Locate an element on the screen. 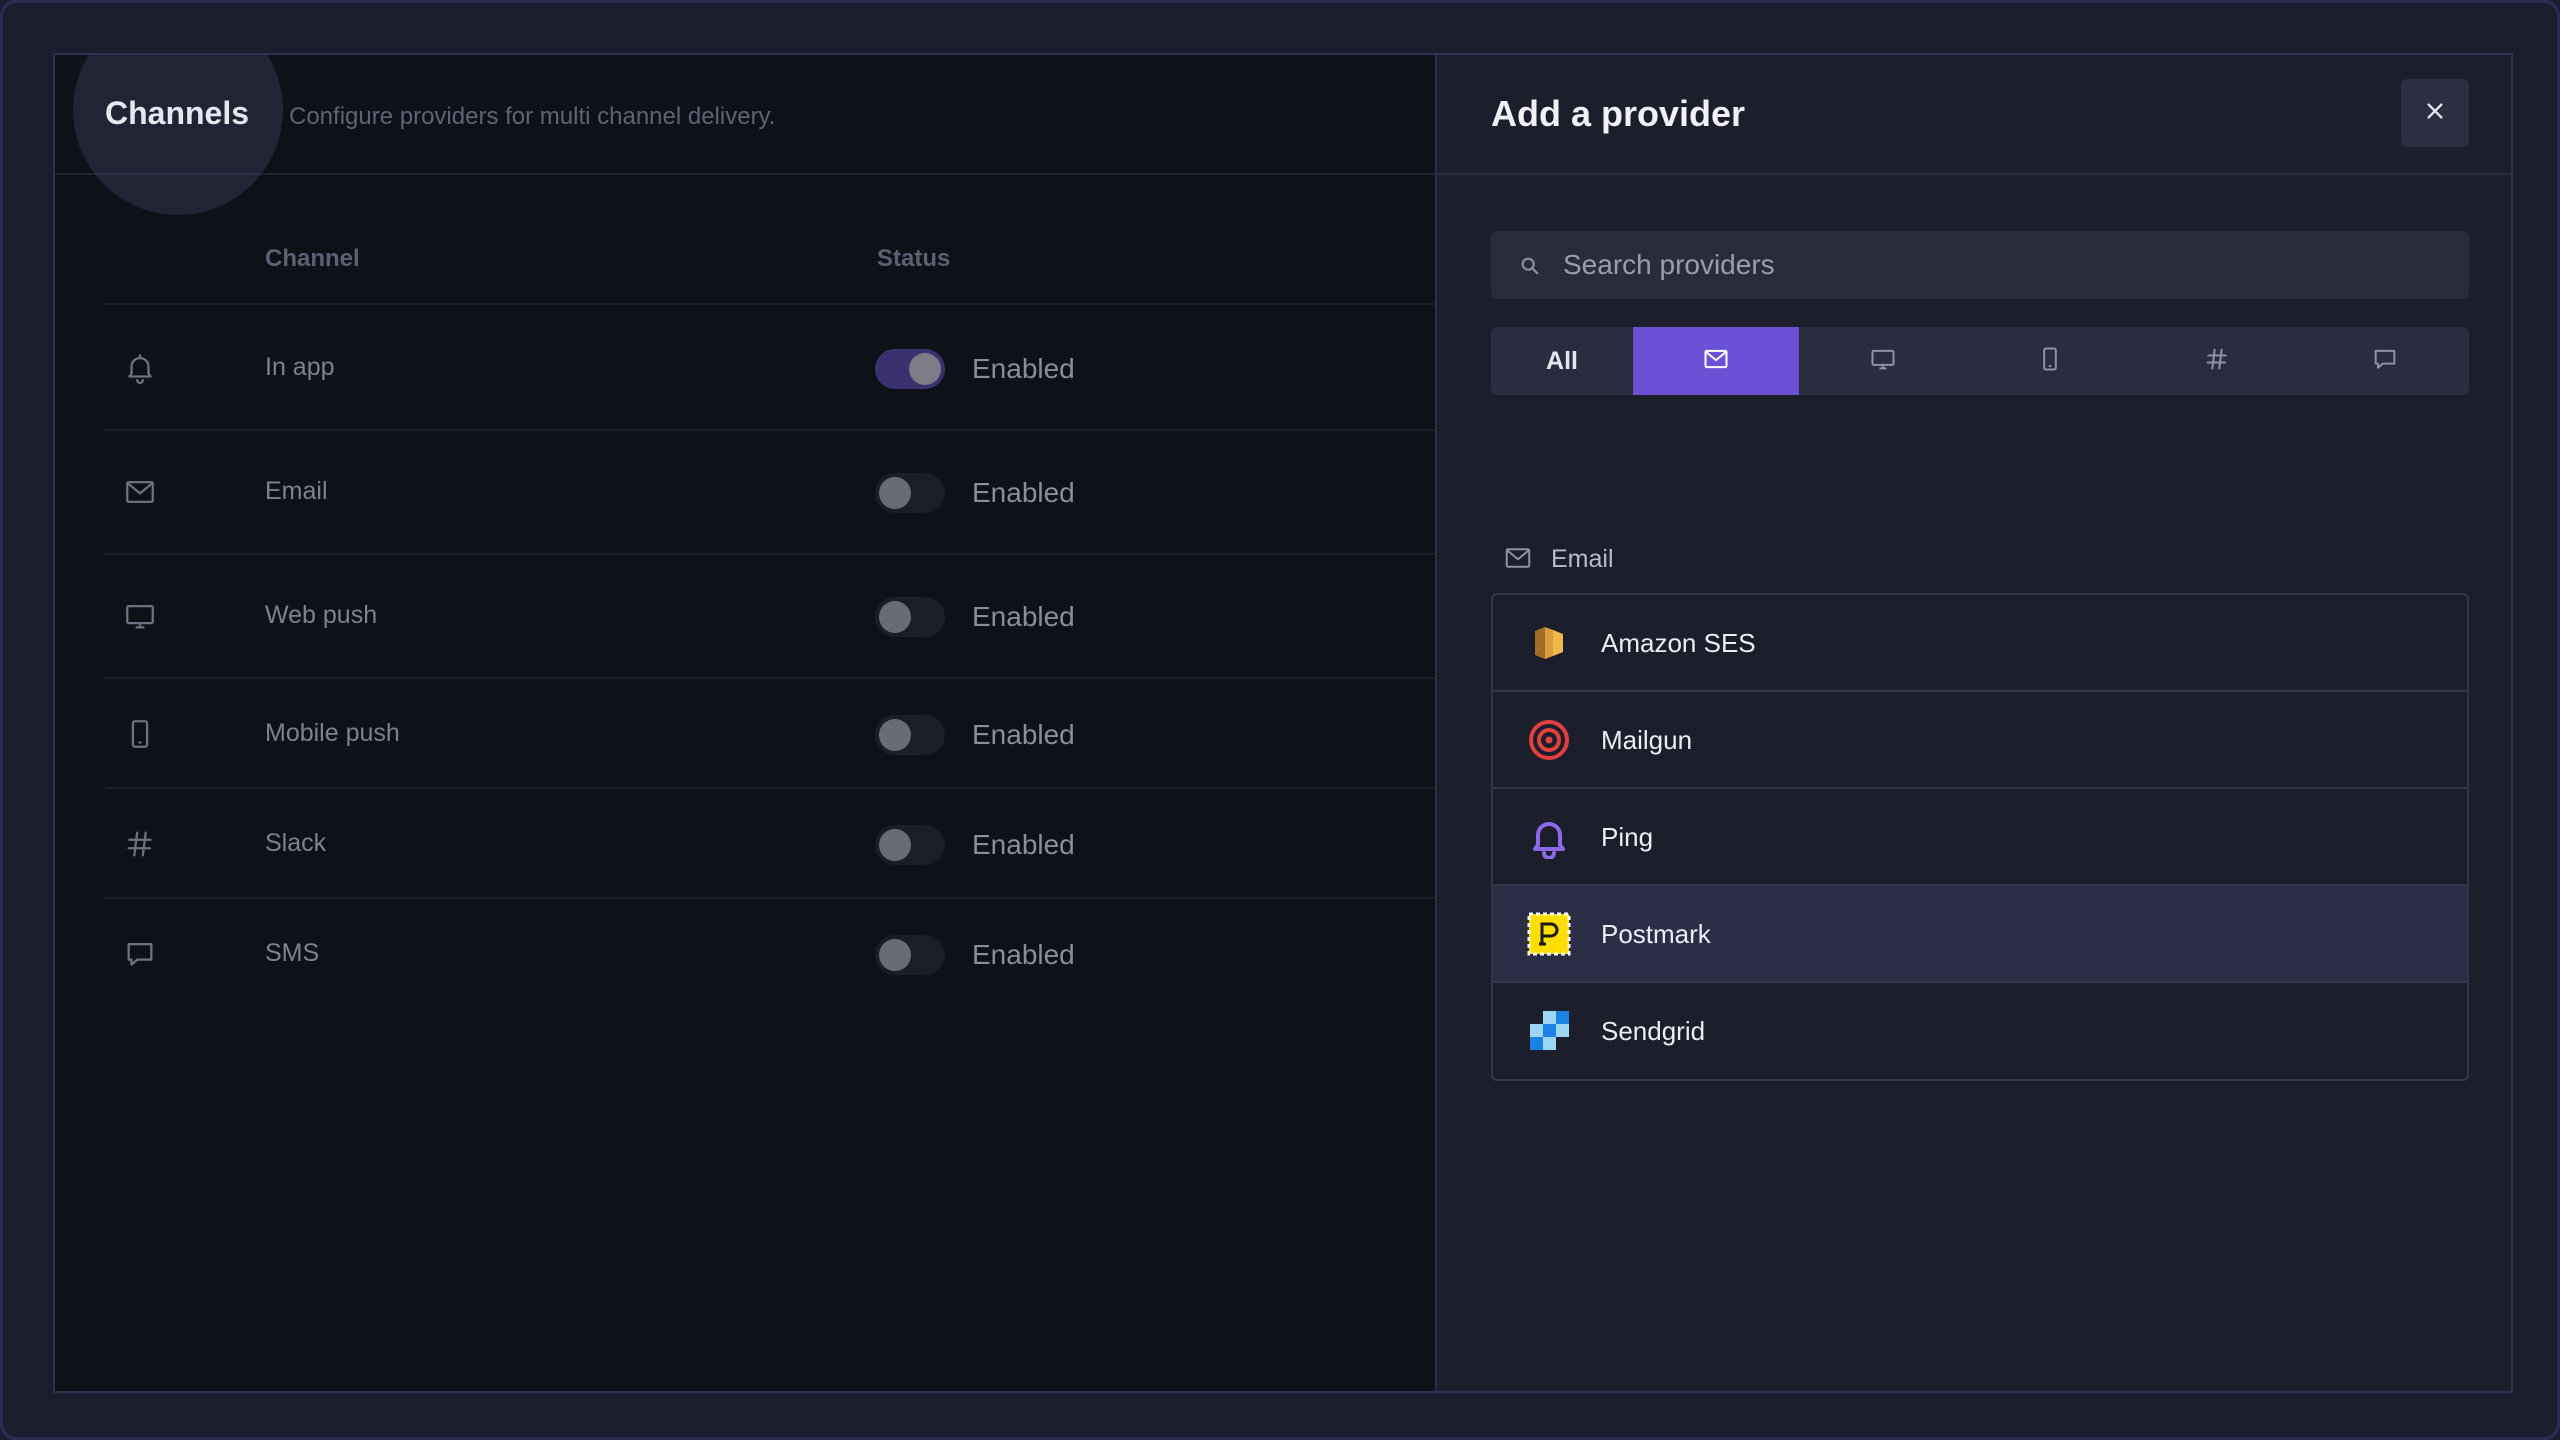  ping-logo is located at coordinates (1549, 837).